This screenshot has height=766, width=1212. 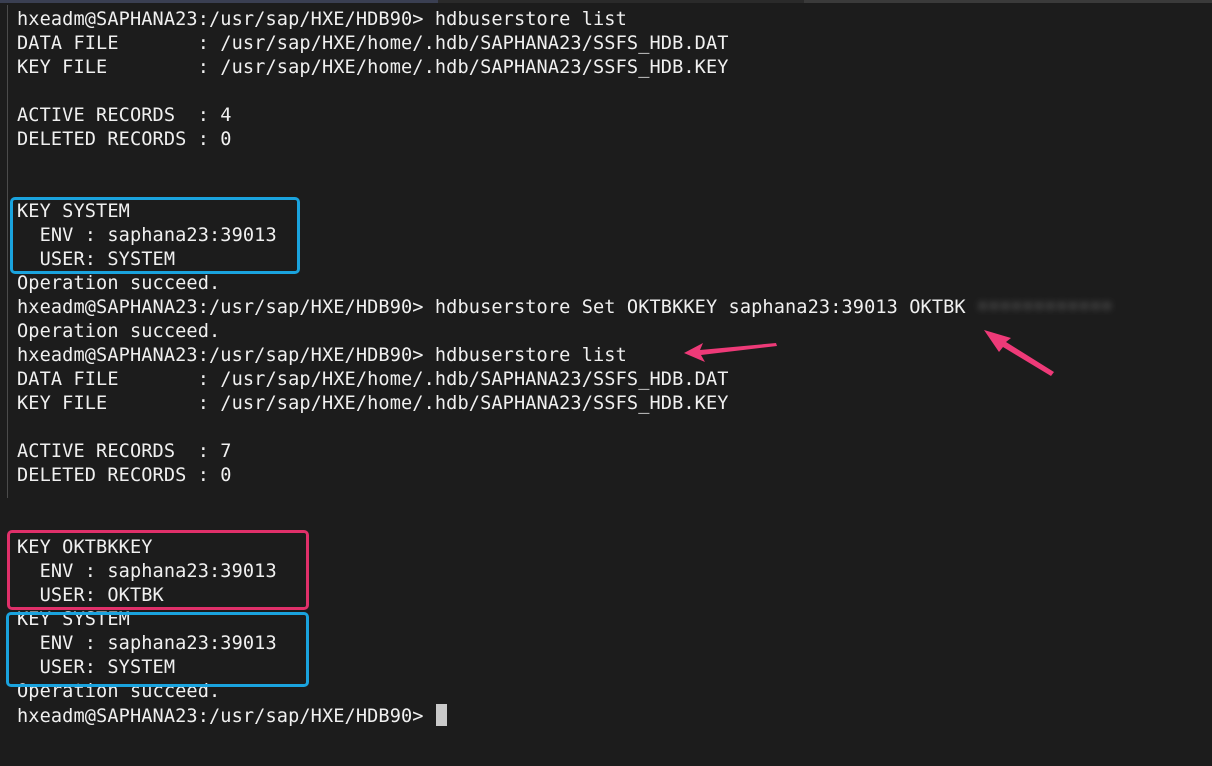 I want to click on terminal-line-text: USER: OKTBK, so click(x=90, y=595).